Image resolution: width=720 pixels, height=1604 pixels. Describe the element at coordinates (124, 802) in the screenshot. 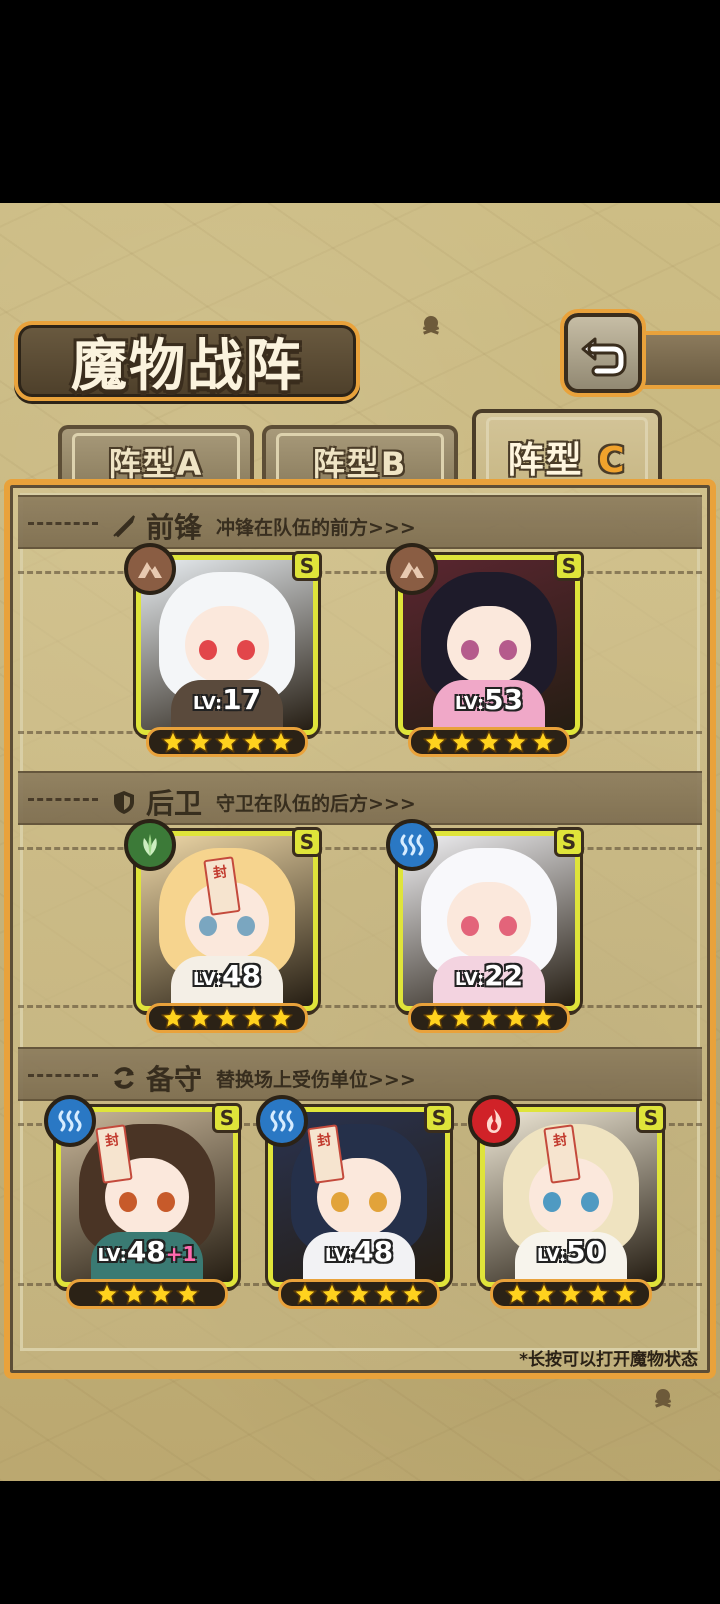

I see `shield-icon` at that location.